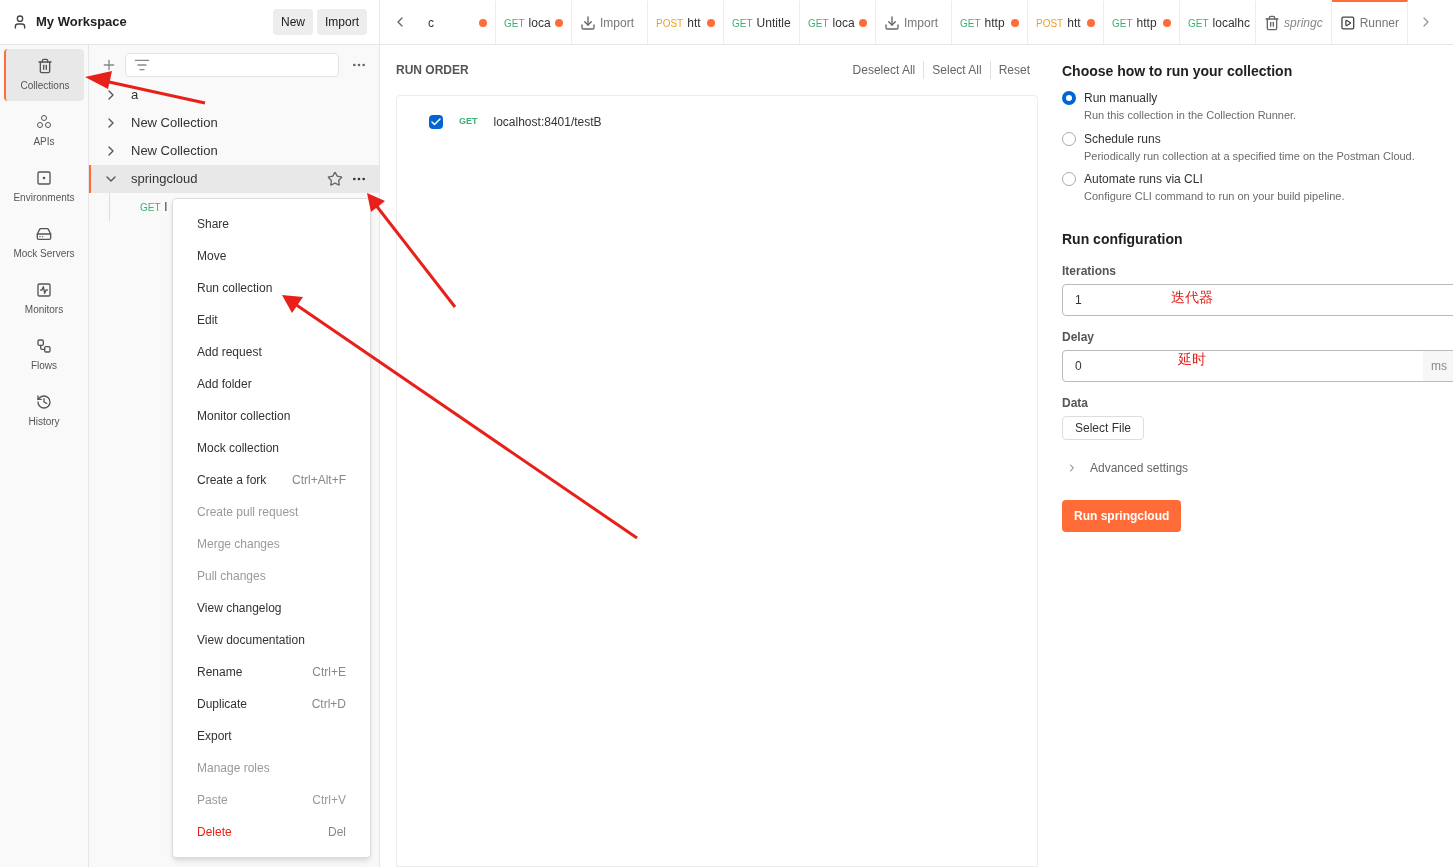  I want to click on menu-item: Edit, so click(271, 320).